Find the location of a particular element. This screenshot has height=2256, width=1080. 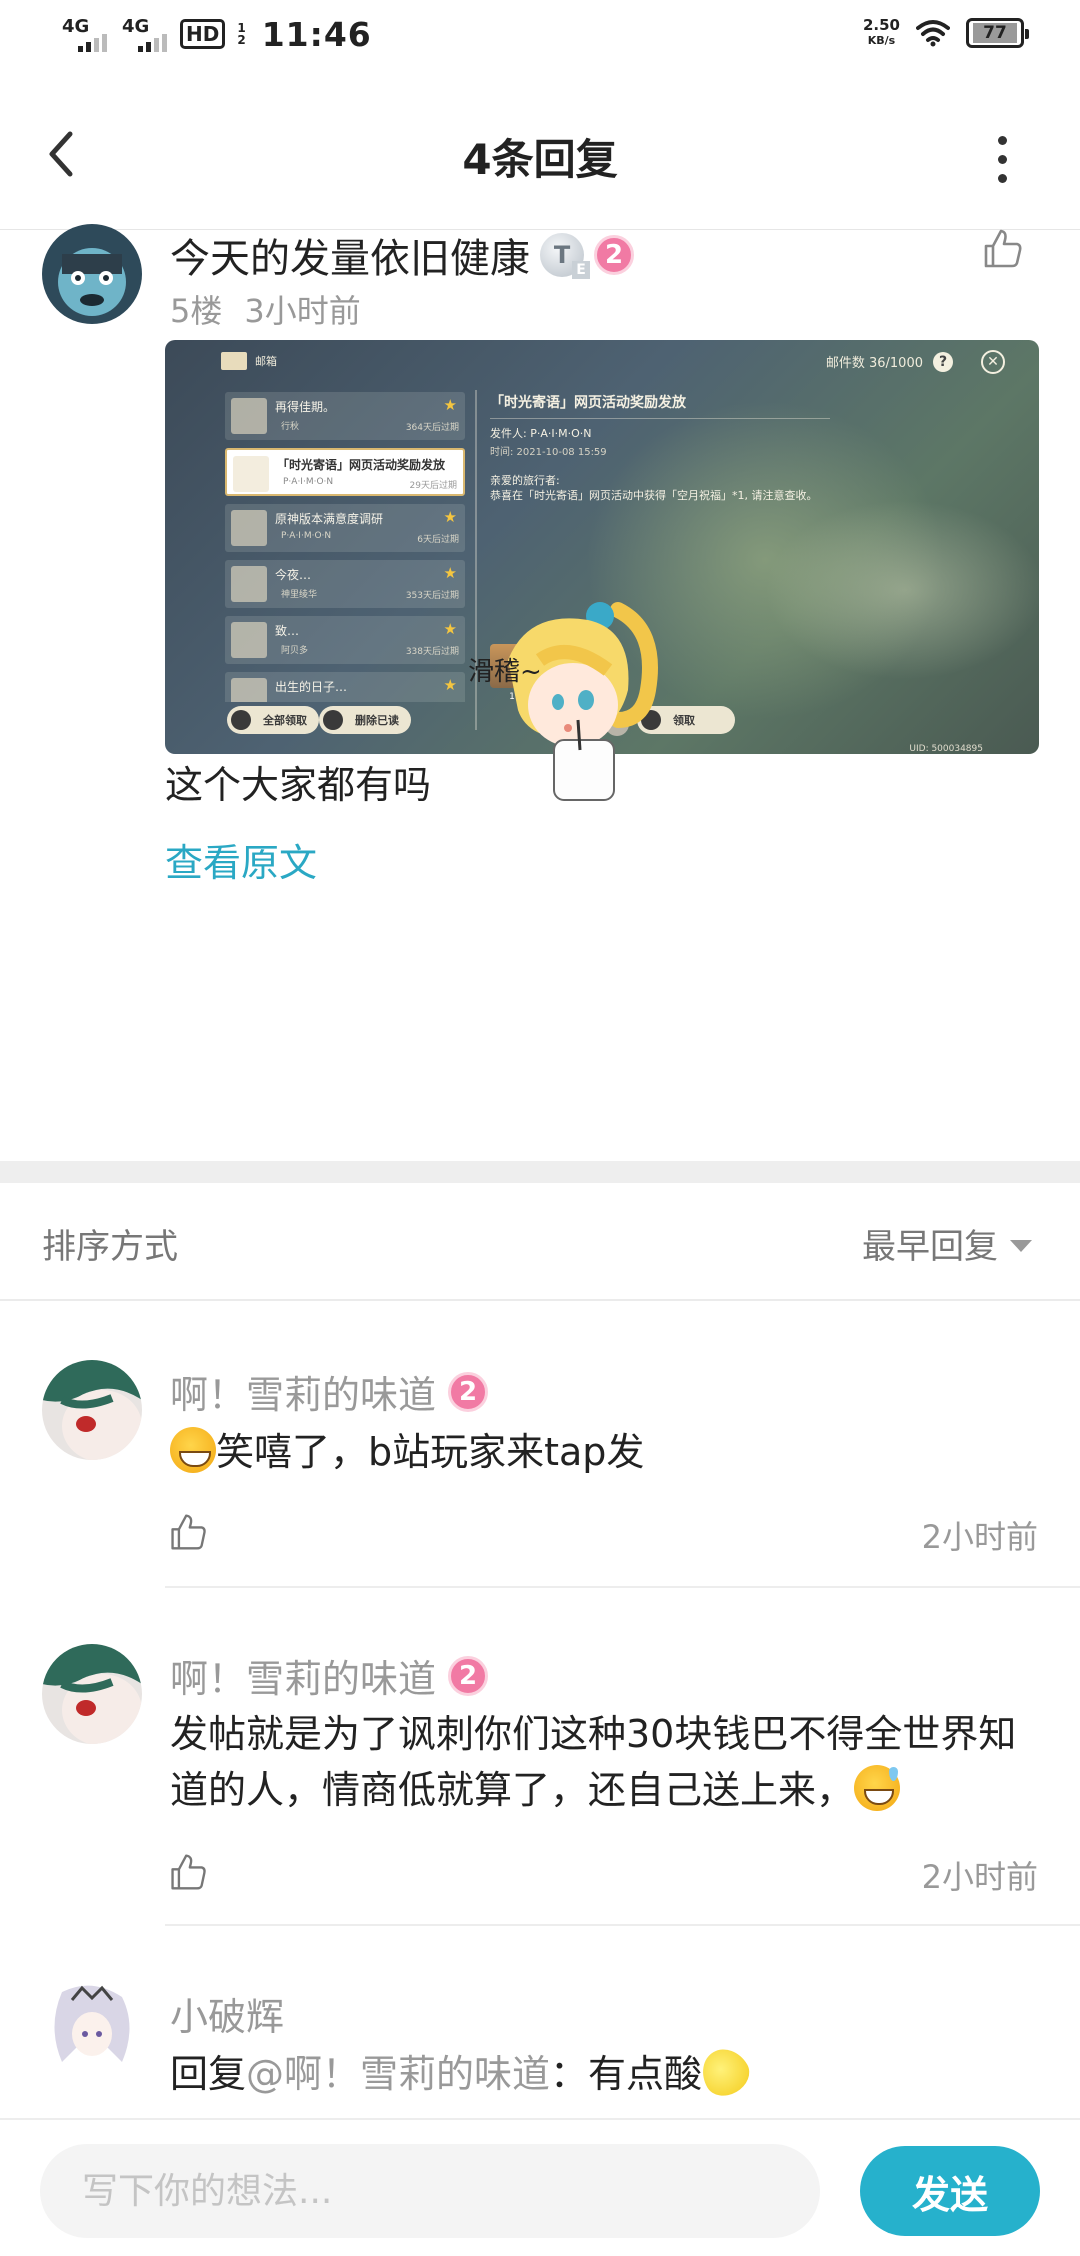

section-divider is located at coordinates (540, 1172).